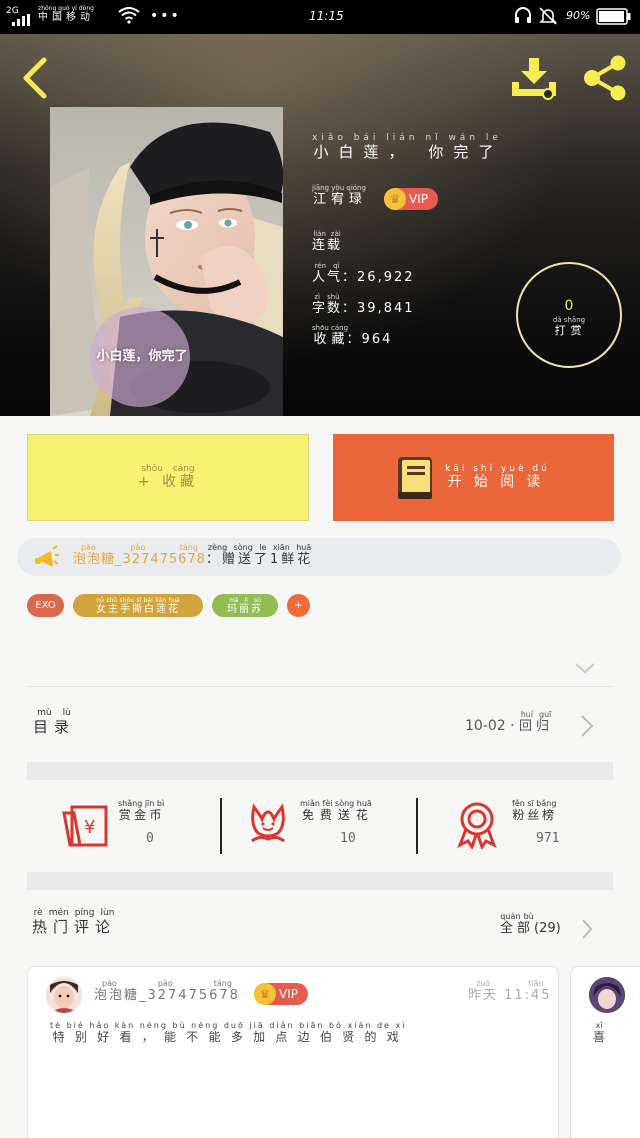 The width and height of the screenshot is (640, 1138). I want to click on start-reading-label: 开始阅读kāi shǐ yuè dú, so click(497, 477).